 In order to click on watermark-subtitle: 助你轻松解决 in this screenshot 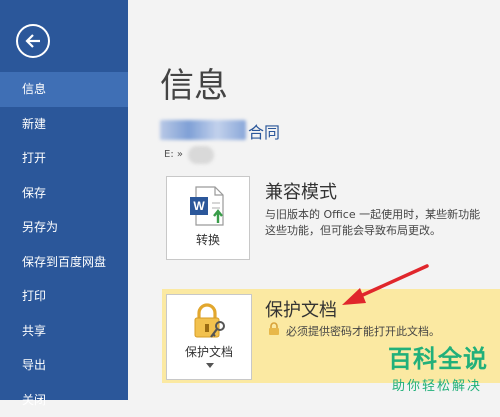, I will do `click(437, 384)`.